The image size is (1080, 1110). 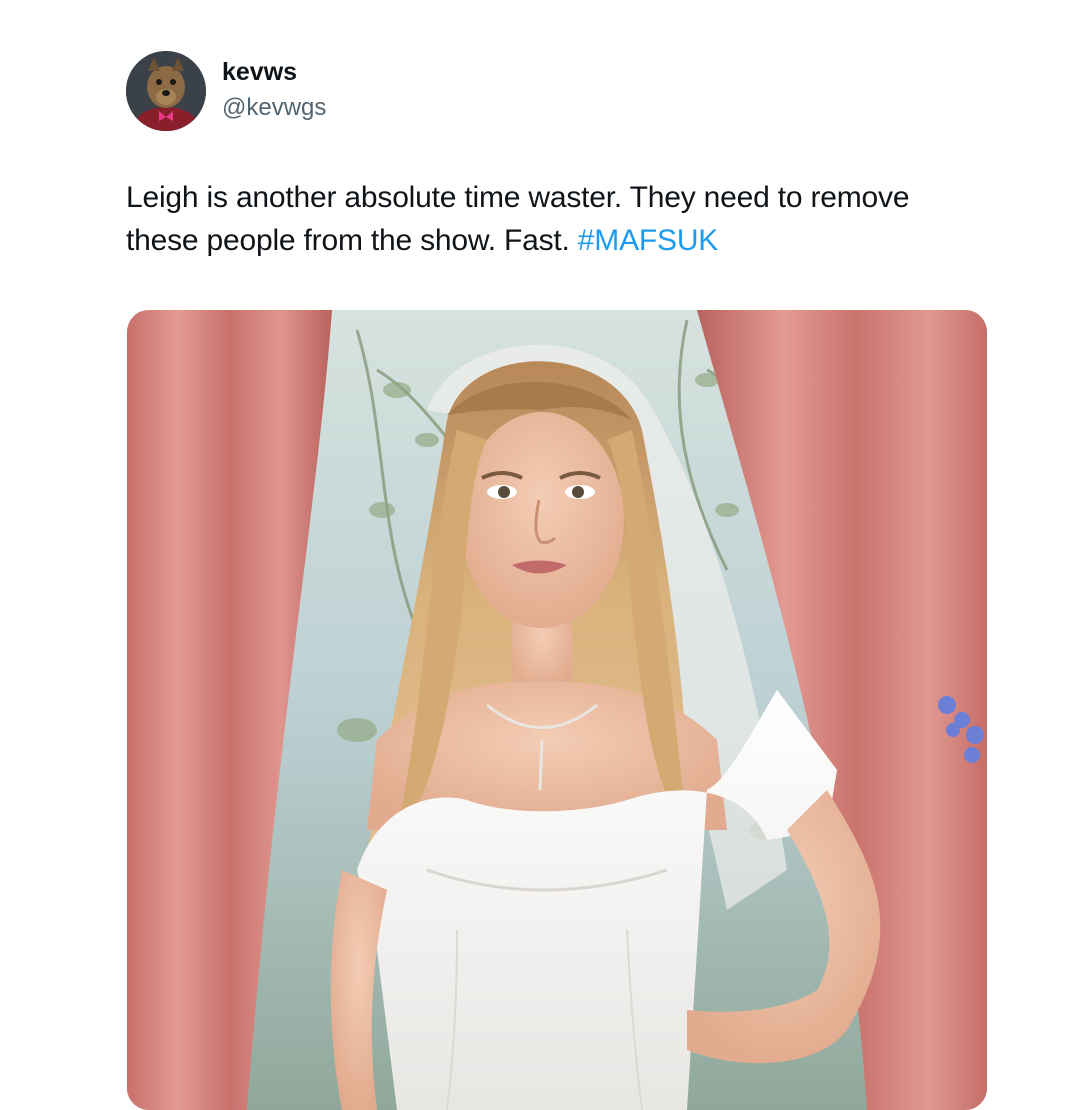 What do you see at coordinates (352, 240) in the screenshot?
I see `tweet-text-line2: these people from the show. Fast.` at bounding box center [352, 240].